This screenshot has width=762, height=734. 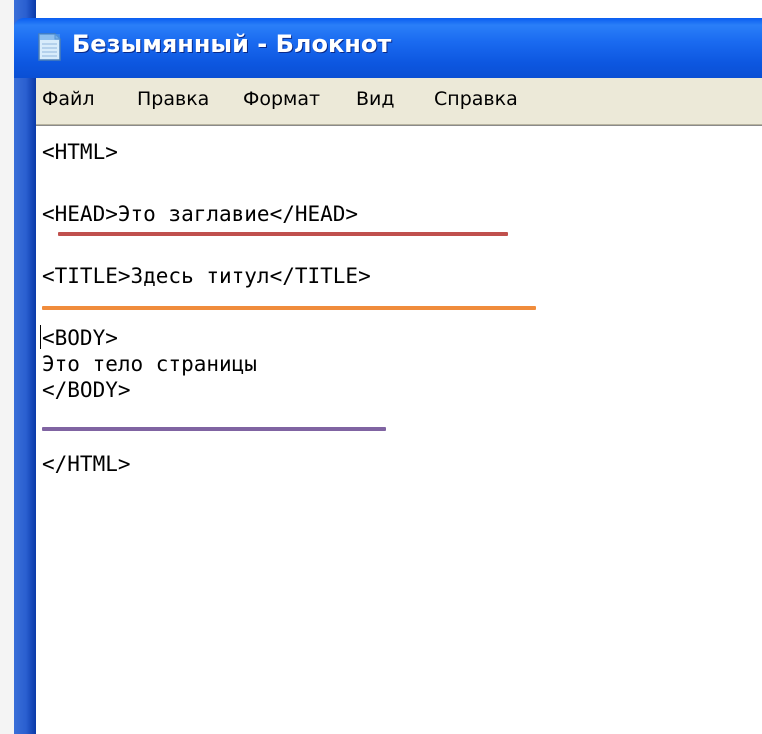 What do you see at coordinates (283, 234) in the screenshot?
I see `head-underline` at bounding box center [283, 234].